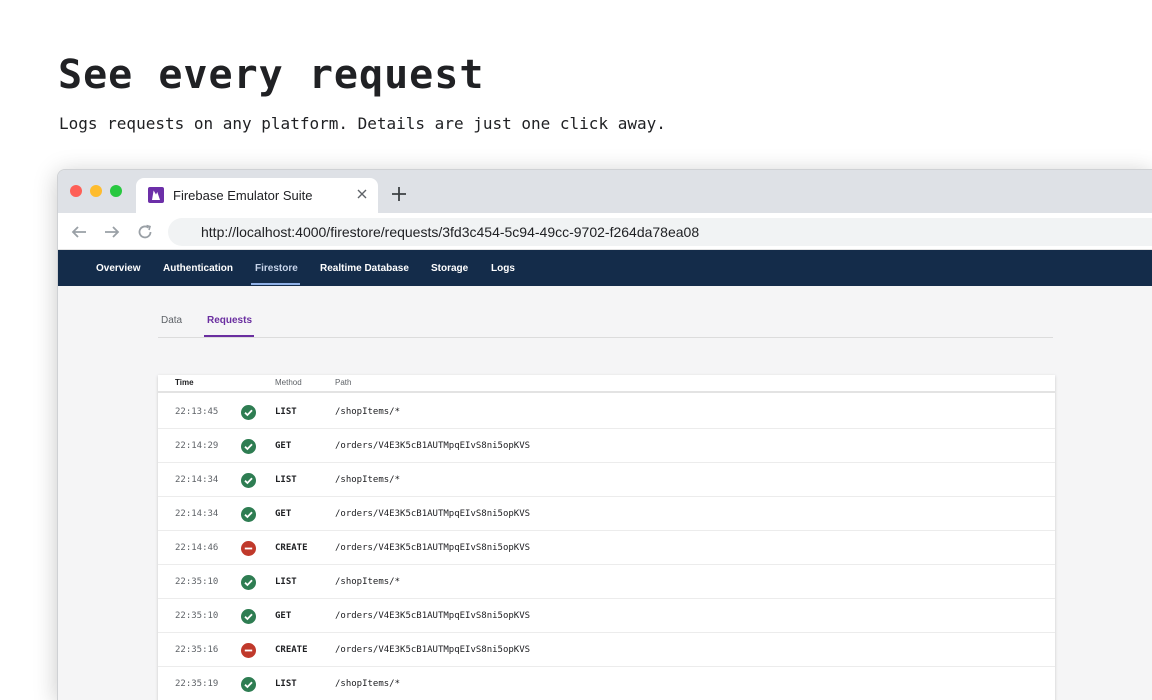  What do you see at coordinates (197, 548) in the screenshot?
I see `request-time: 22:14:46` at bounding box center [197, 548].